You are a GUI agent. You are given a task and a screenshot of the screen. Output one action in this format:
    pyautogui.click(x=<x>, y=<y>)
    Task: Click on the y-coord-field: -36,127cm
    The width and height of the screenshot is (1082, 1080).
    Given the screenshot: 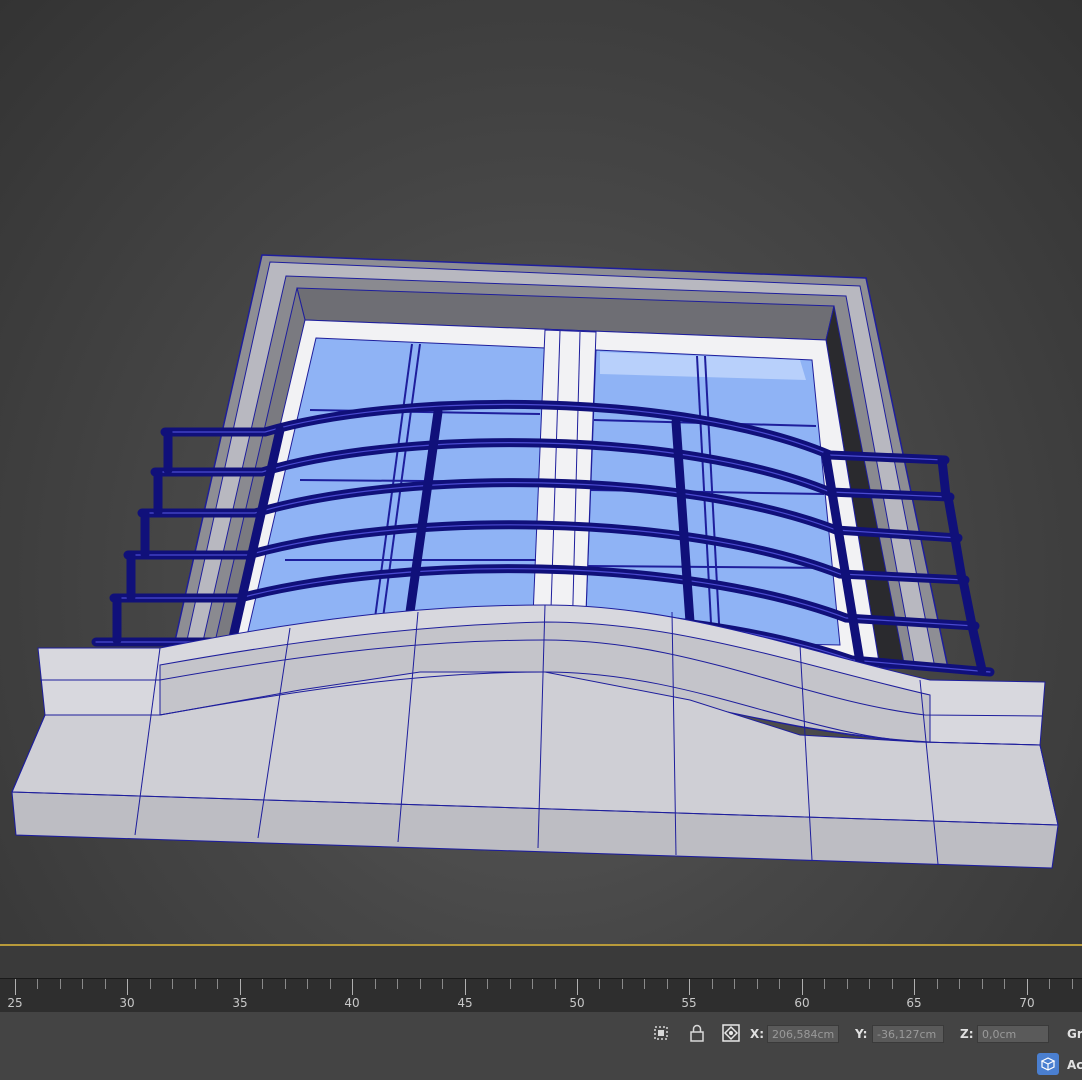 What is the action you would take?
    pyautogui.click(x=908, y=1034)
    